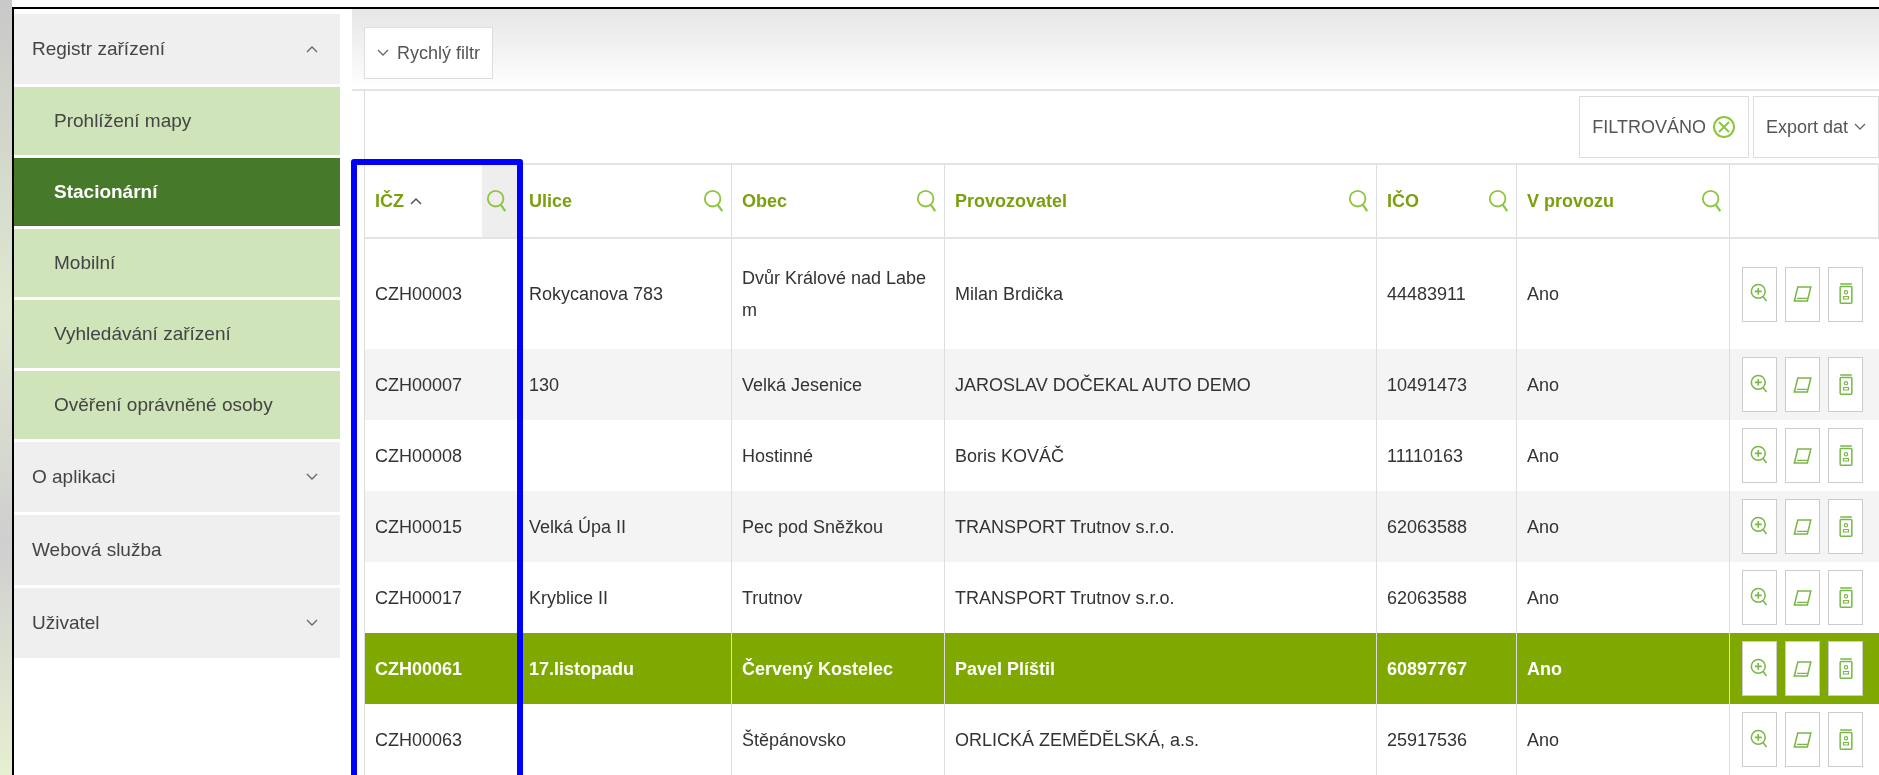  Describe the element at coordinates (428, 53) in the screenshot. I see `quick-filter-button: Rychlý filtr` at that location.